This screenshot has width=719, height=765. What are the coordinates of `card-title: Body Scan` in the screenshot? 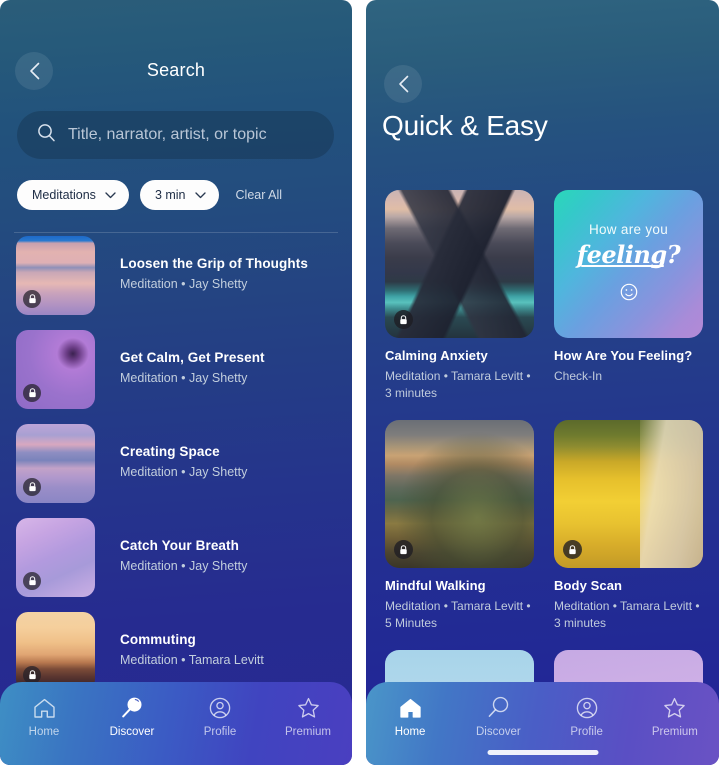 It's located at (588, 586).